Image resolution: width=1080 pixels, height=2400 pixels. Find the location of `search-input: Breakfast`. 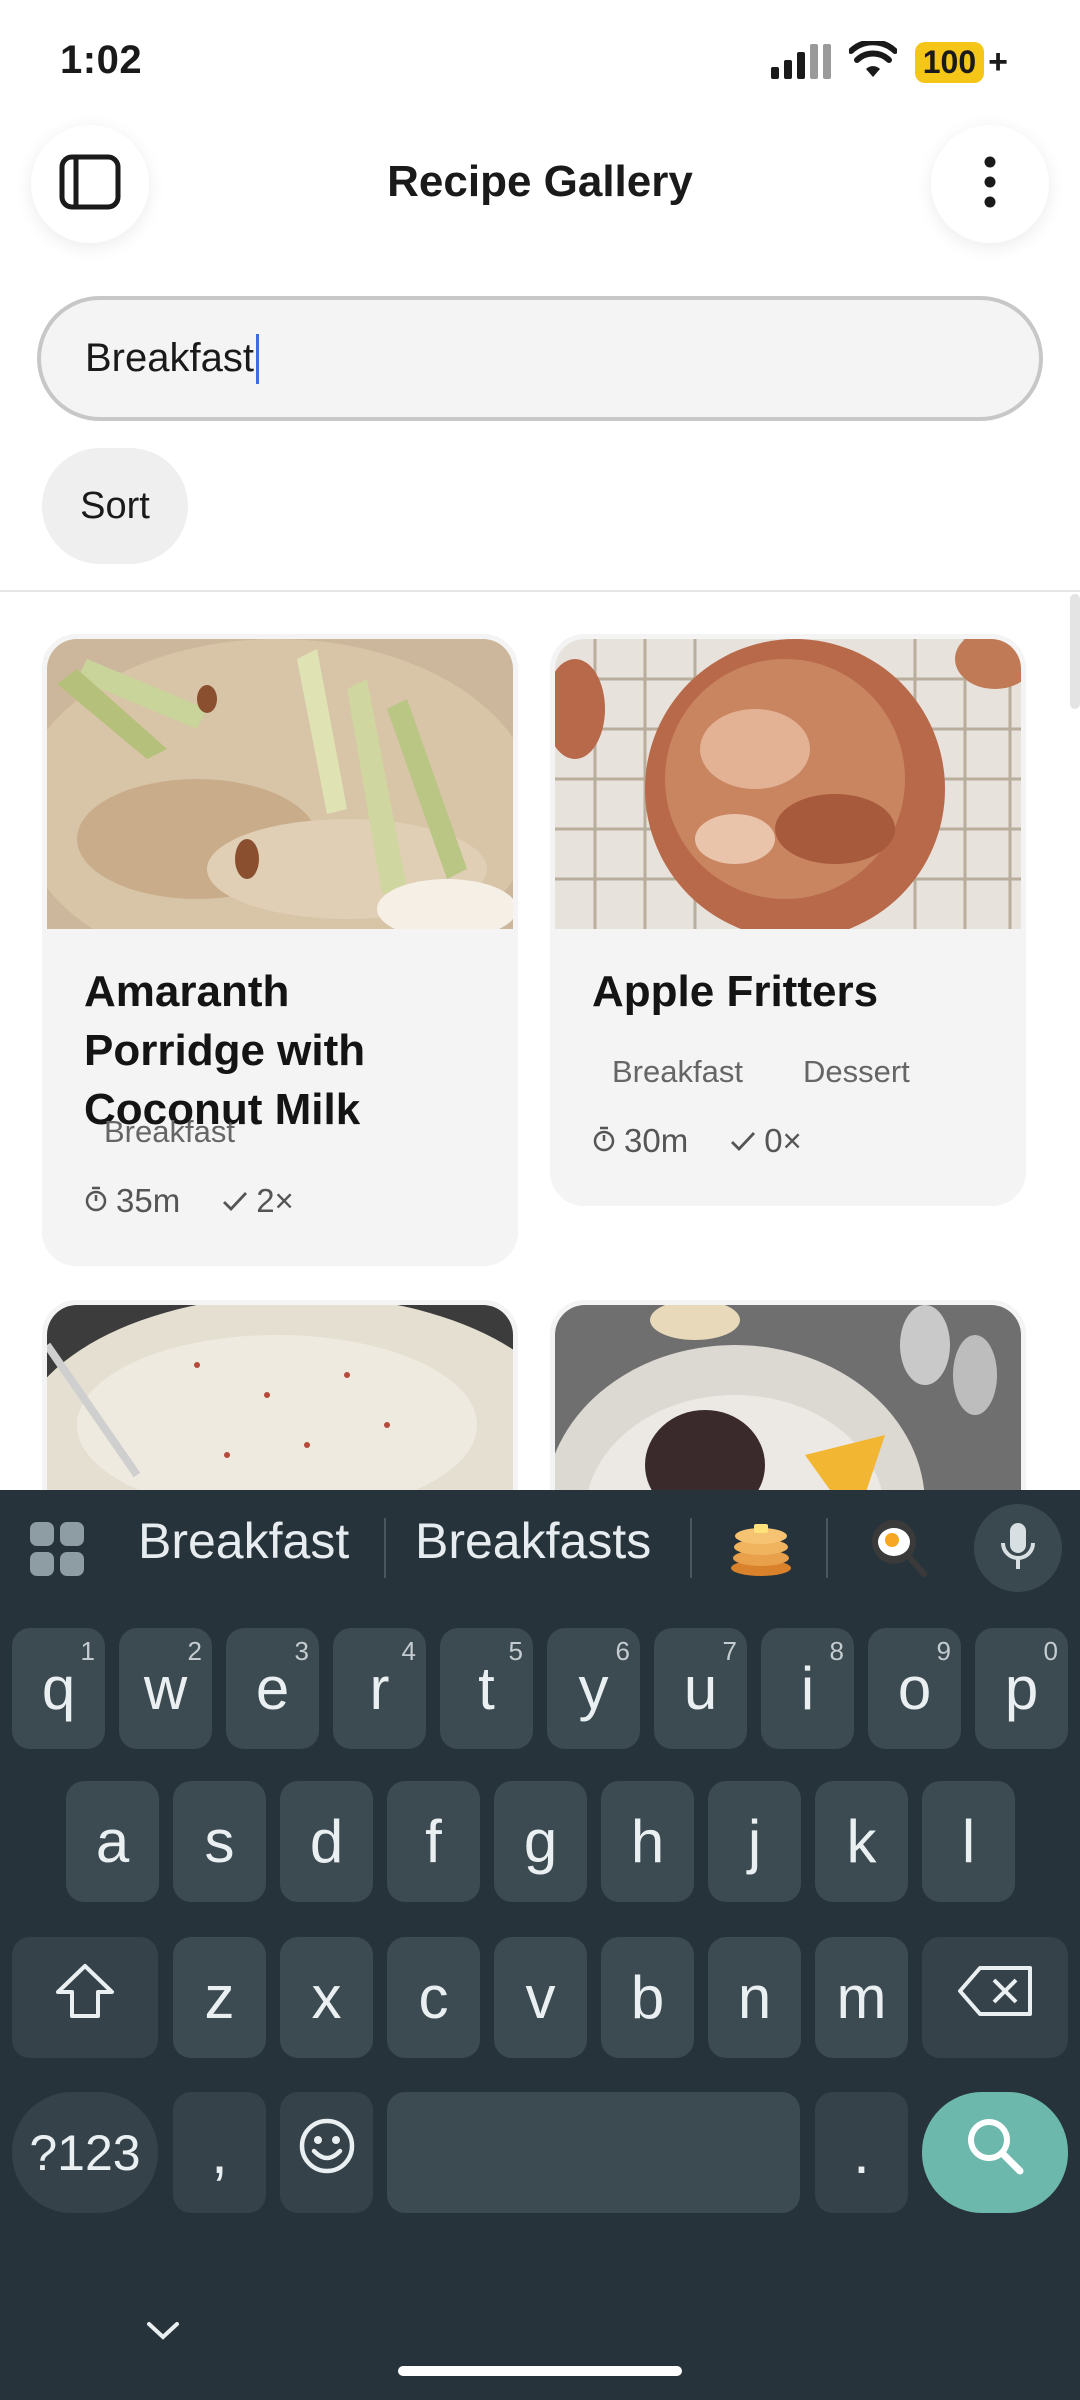

search-input: Breakfast is located at coordinates (540, 358).